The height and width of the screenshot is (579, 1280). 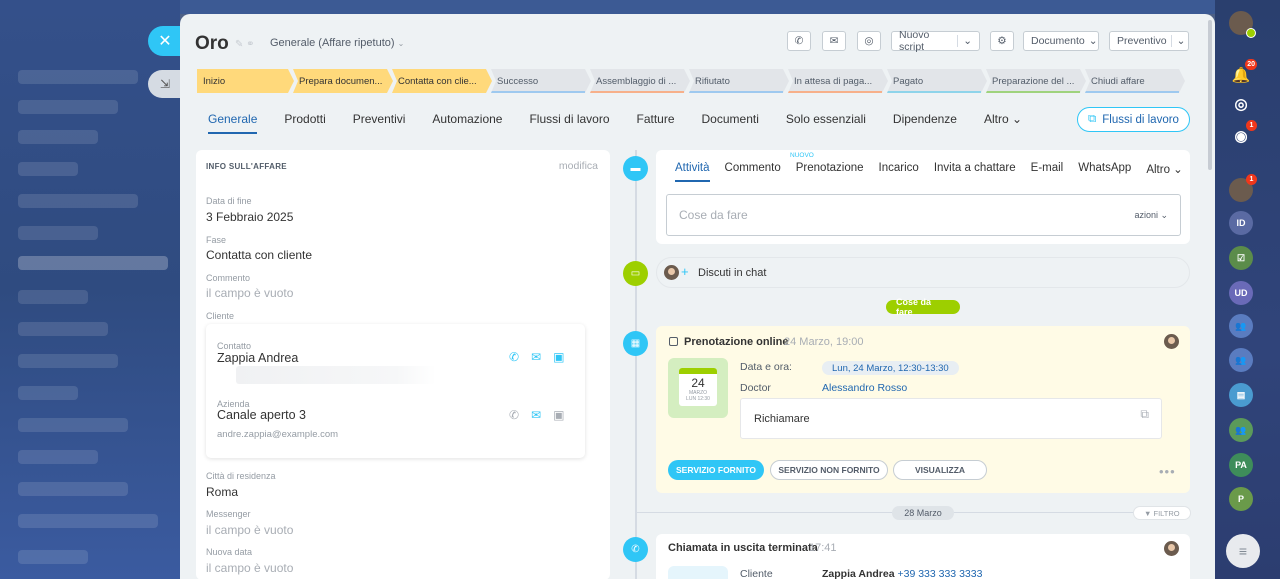 What do you see at coordinates (996, 119) in the screenshot?
I see `tab-label: Altro` at bounding box center [996, 119].